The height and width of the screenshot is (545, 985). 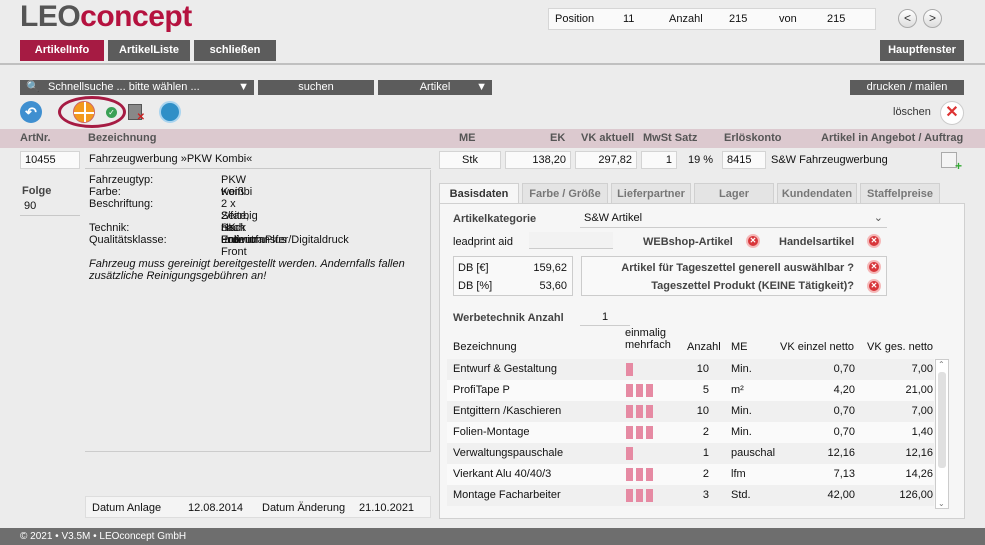 What do you see at coordinates (481, 87) in the screenshot?
I see `chevron-down-icon: ▼` at bounding box center [481, 87].